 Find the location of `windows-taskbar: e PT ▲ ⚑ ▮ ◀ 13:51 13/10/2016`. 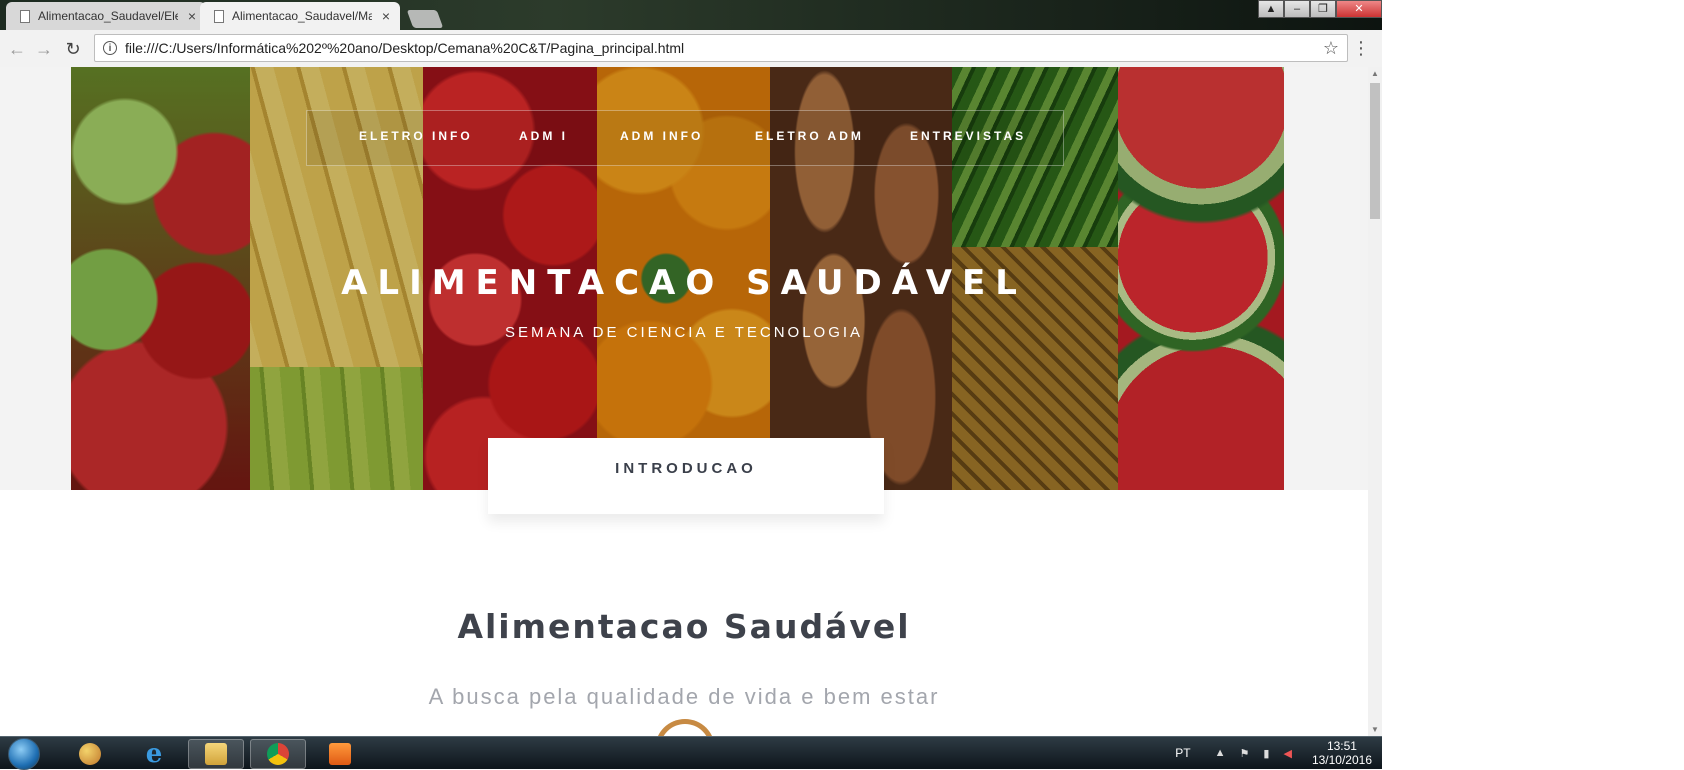

windows-taskbar: e PT ▲ ⚑ ▮ ◀ 13:51 13/10/2016 is located at coordinates (691, 753).